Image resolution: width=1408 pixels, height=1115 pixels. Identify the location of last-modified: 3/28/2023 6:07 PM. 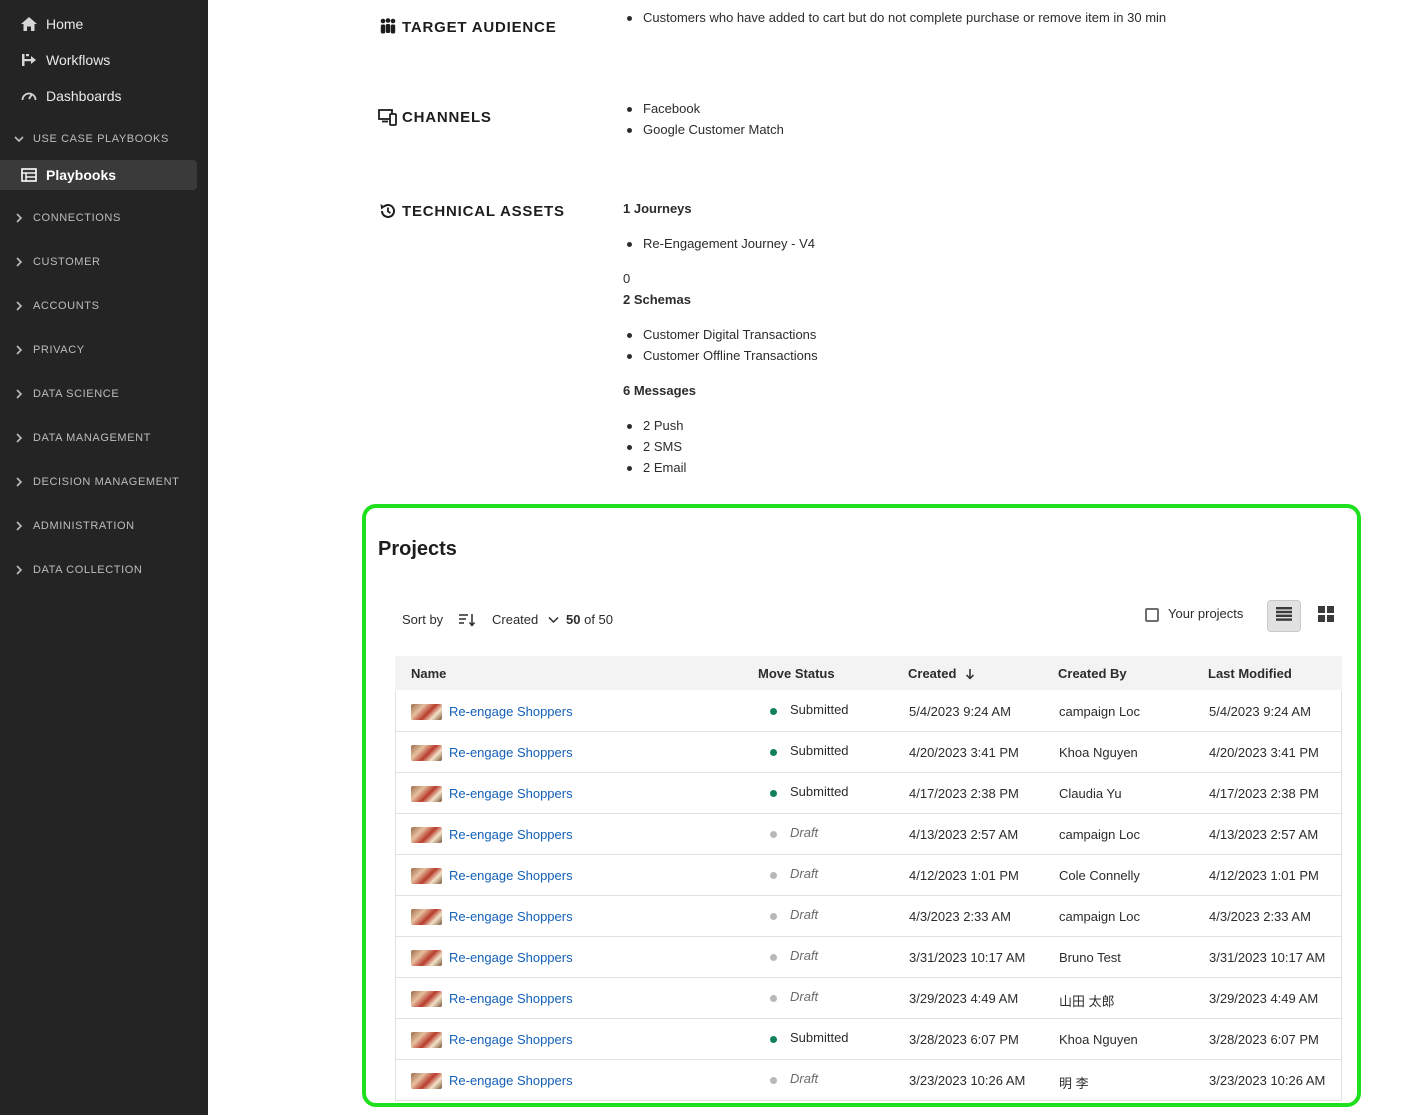
(1264, 1039).